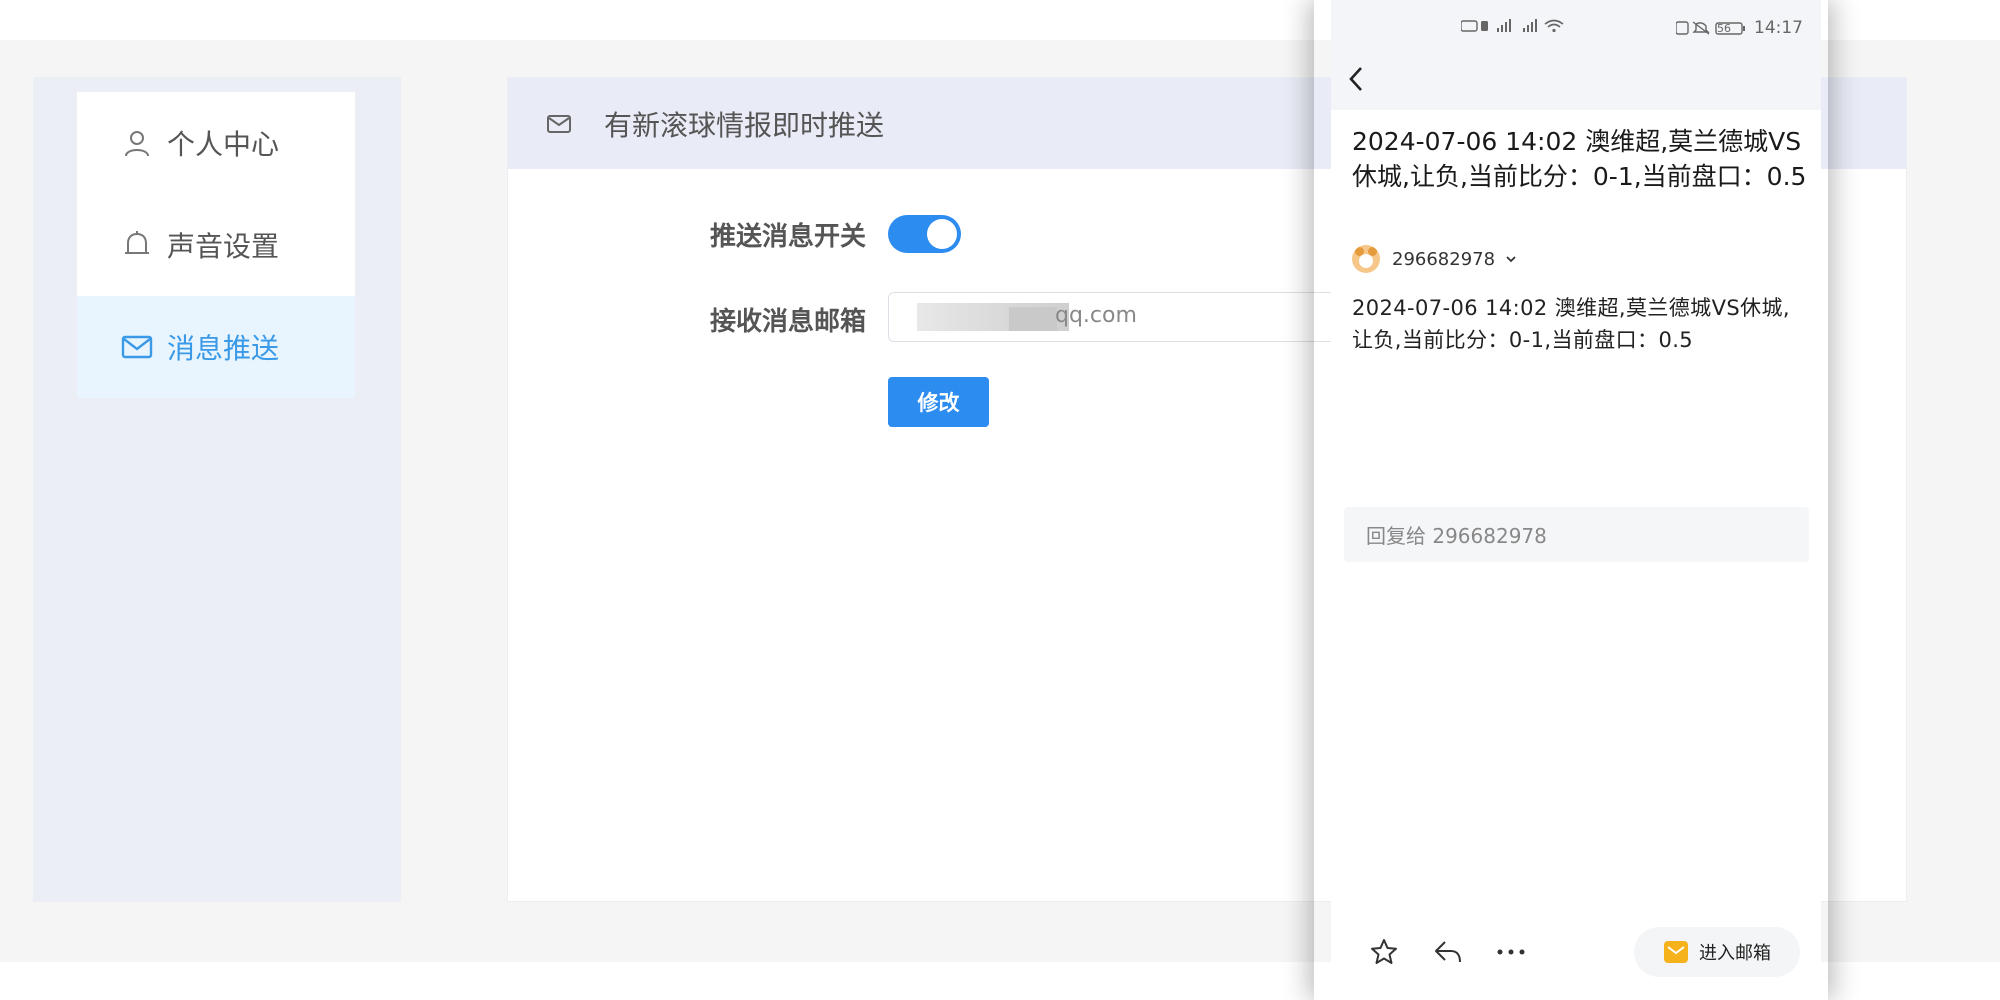 This screenshot has height=1000, width=2000. What do you see at coordinates (137, 143) in the screenshot?
I see `user-icon` at bounding box center [137, 143].